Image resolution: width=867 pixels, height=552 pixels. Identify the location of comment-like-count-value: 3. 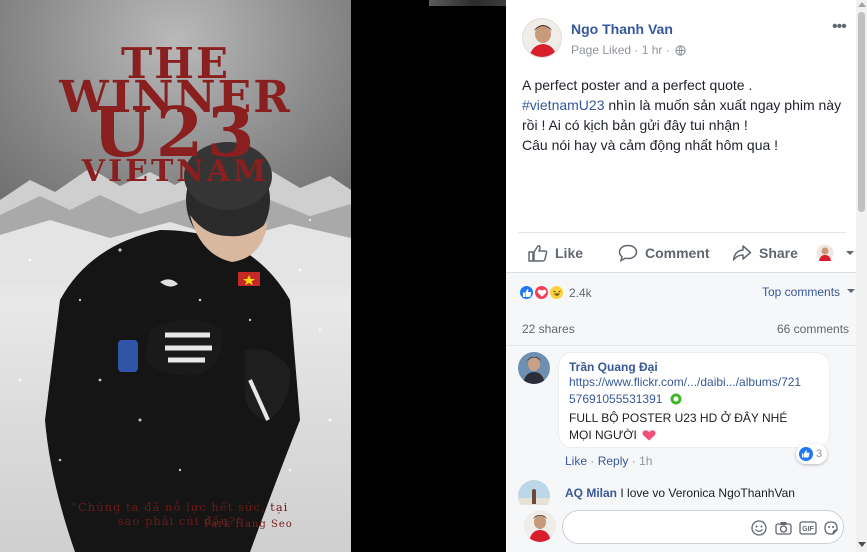
(819, 454).